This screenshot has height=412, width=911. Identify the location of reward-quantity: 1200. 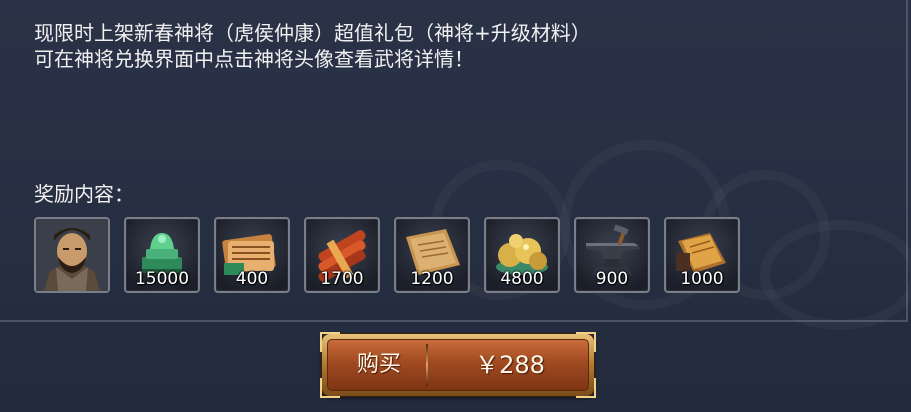
(432, 279).